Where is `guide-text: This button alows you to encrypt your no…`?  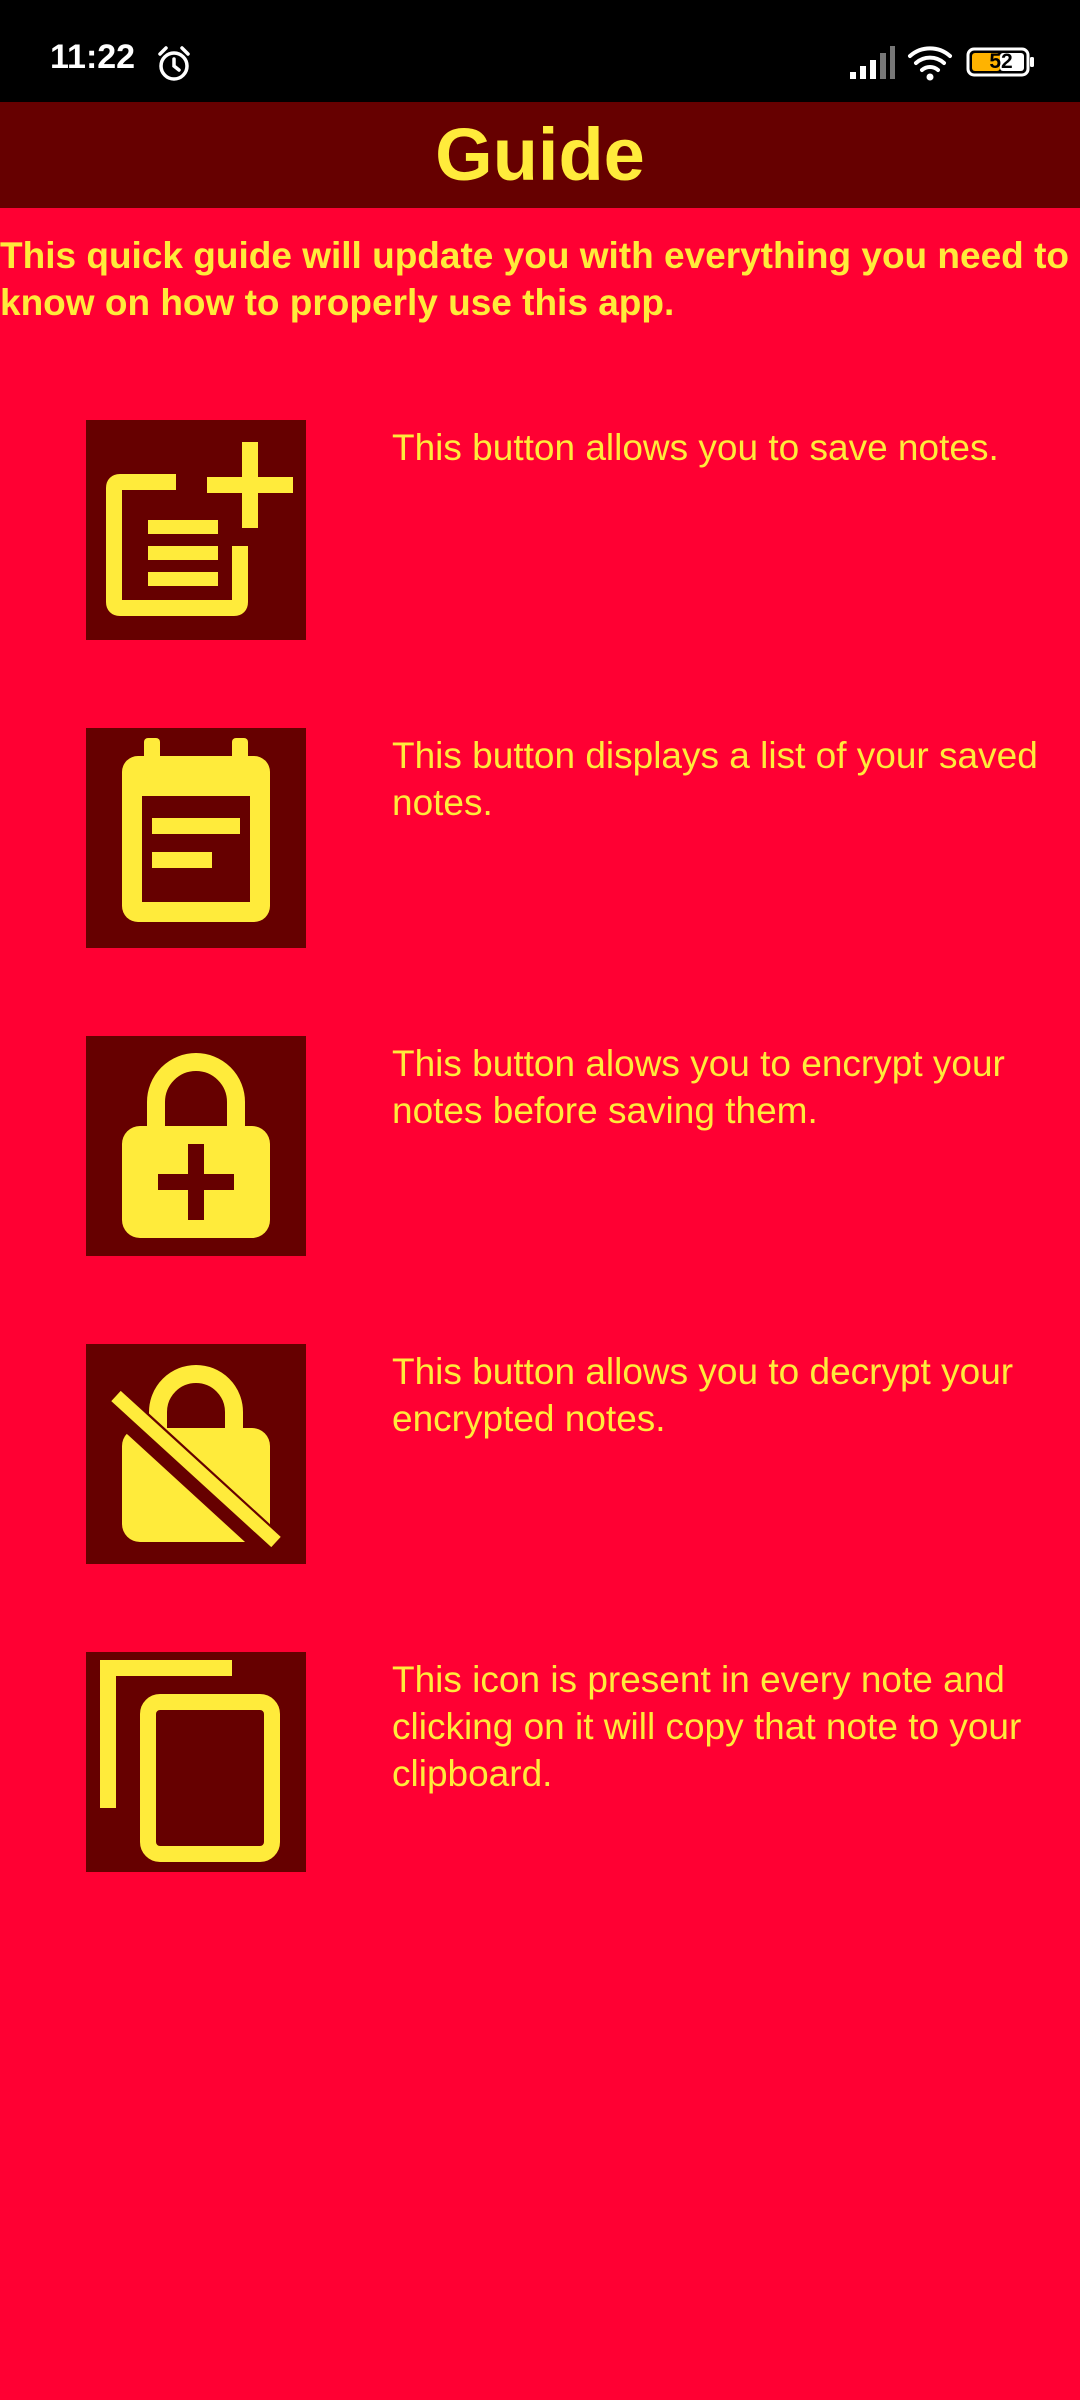 guide-text: This button alows you to encrypt your no… is located at coordinates (698, 1087).